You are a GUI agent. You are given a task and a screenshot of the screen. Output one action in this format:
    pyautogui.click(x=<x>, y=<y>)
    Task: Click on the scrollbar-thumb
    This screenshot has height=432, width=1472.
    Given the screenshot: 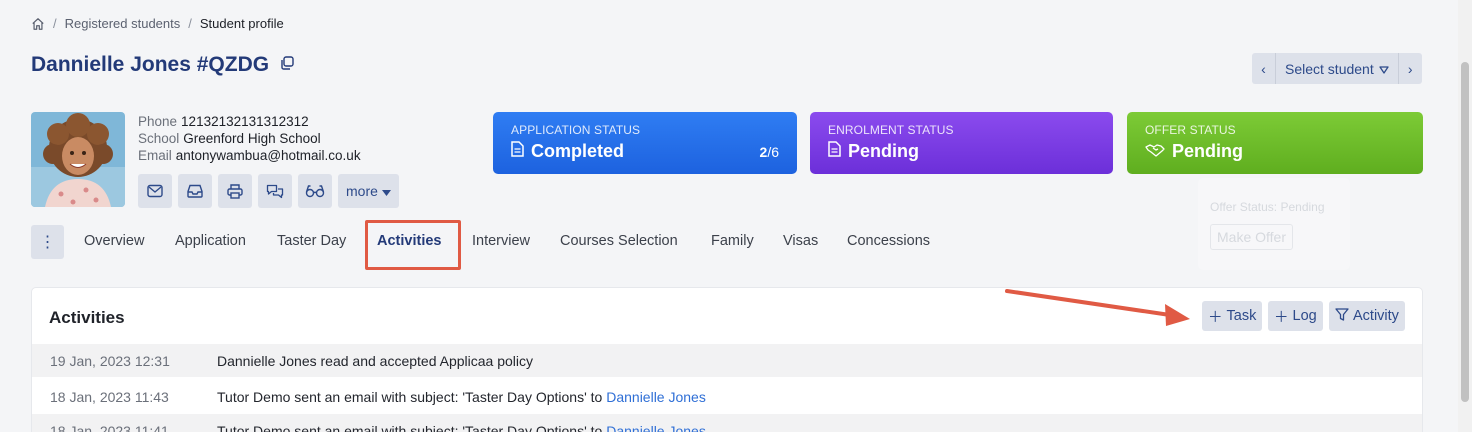 What is the action you would take?
    pyautogui.click(x=1465, y=232)
    